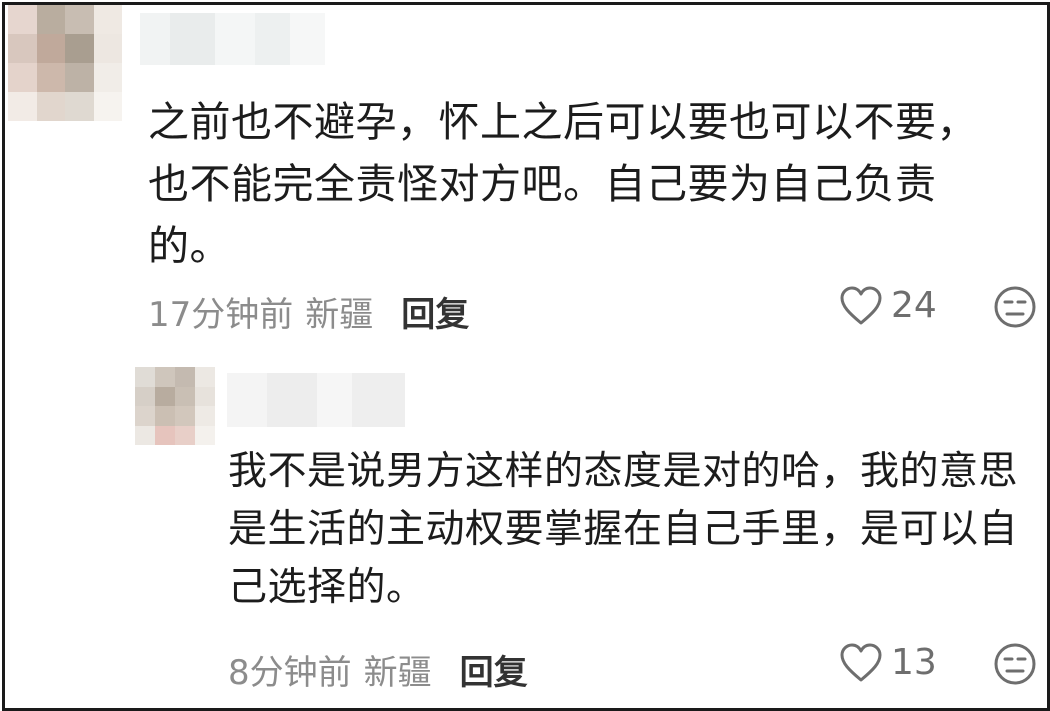  Describe the element at coordinates (888, 305) in the screenshot. I see `like-button: 24` at that location.